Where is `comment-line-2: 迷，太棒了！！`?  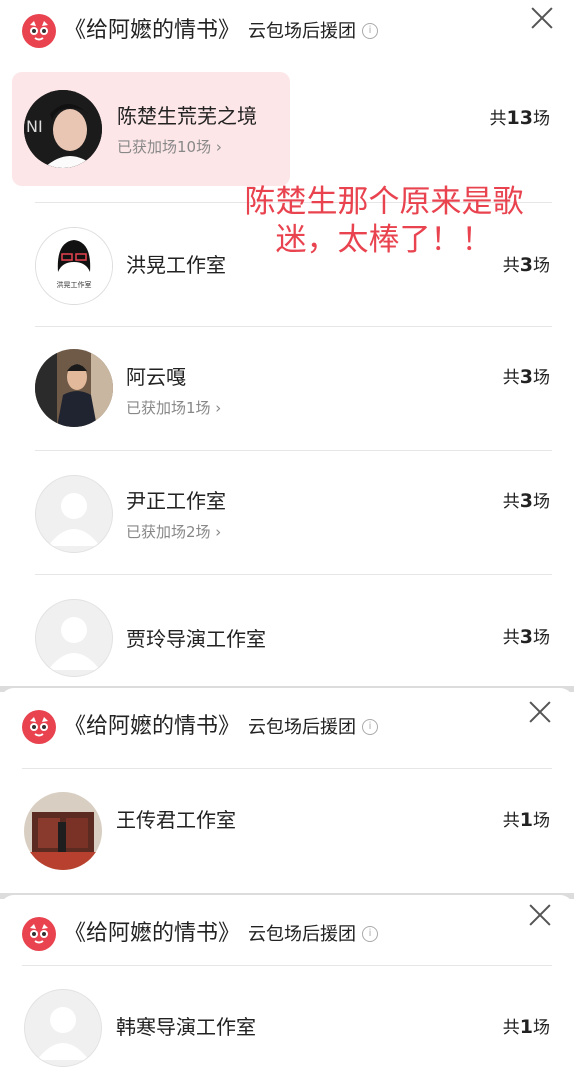 comment-line-2: 迷，太棒了！！ is located at coordinates (384, 240).